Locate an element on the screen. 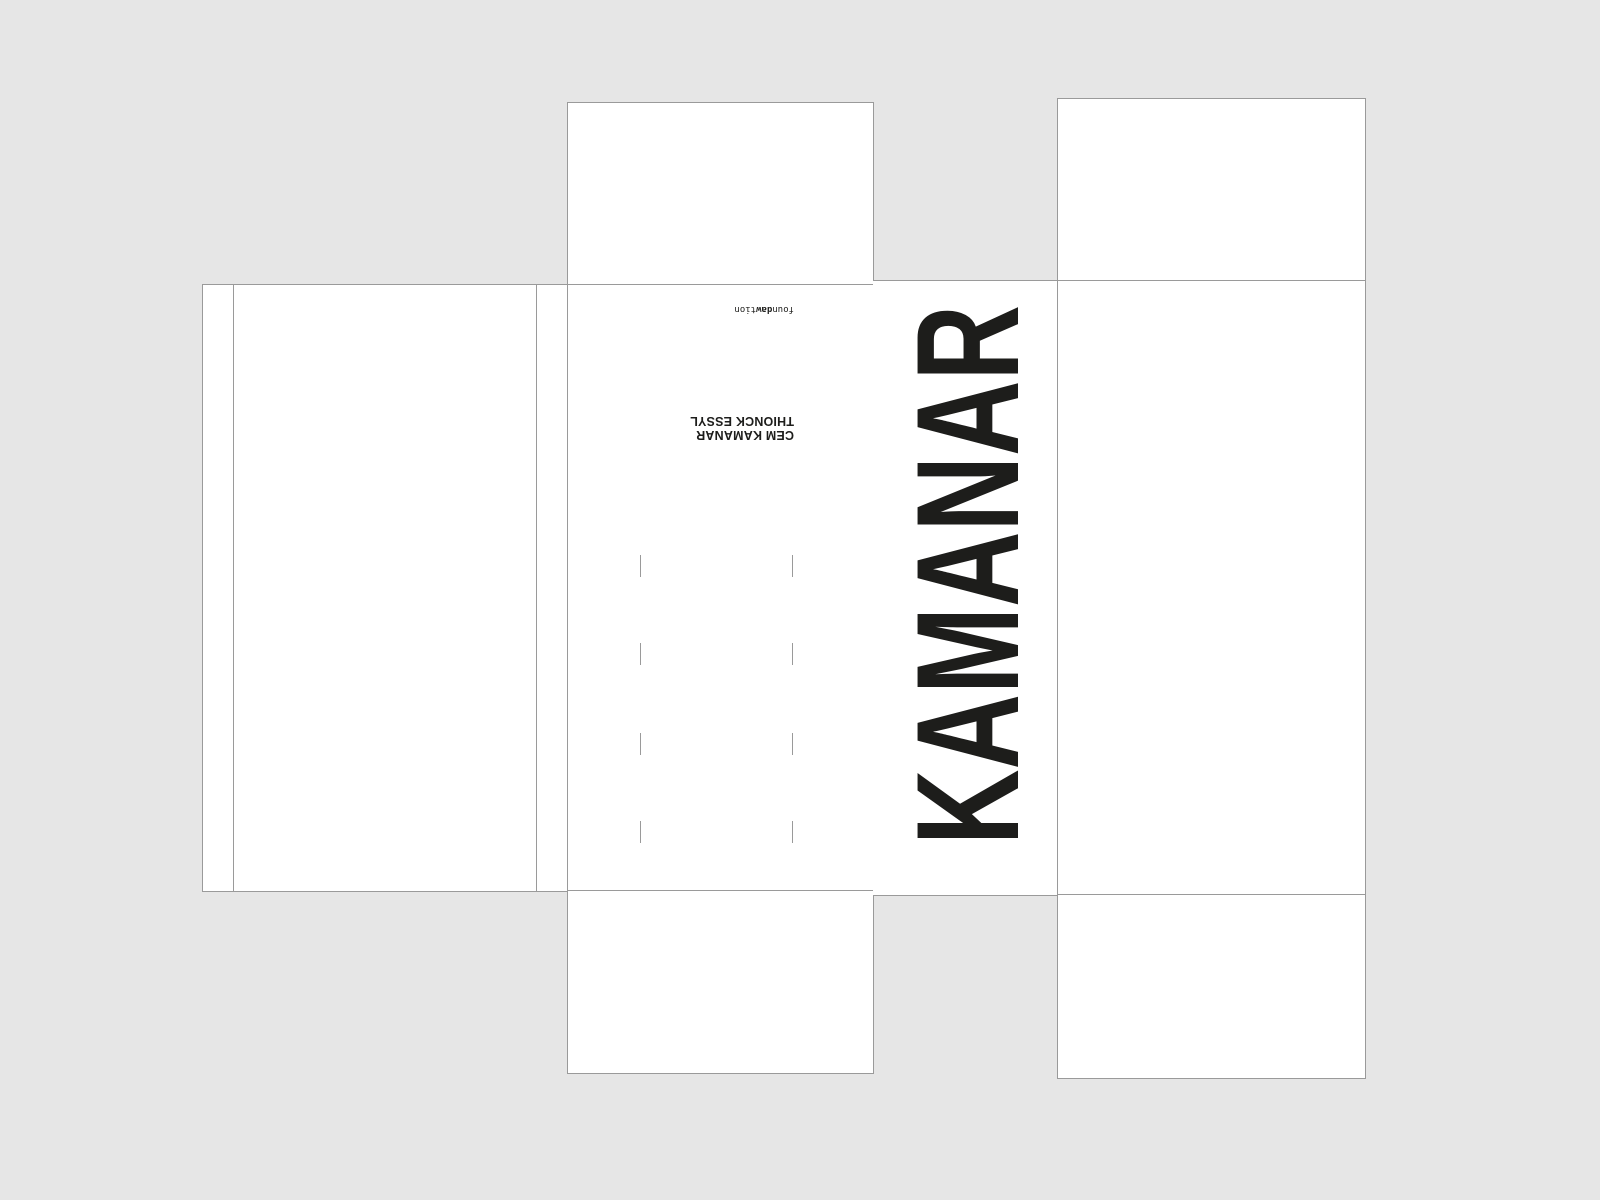 Image resolution: width=1600 pixels, height=1200 pixels. credit-line-2: THIONCK ESSYL is located at coordinates (742, 421).